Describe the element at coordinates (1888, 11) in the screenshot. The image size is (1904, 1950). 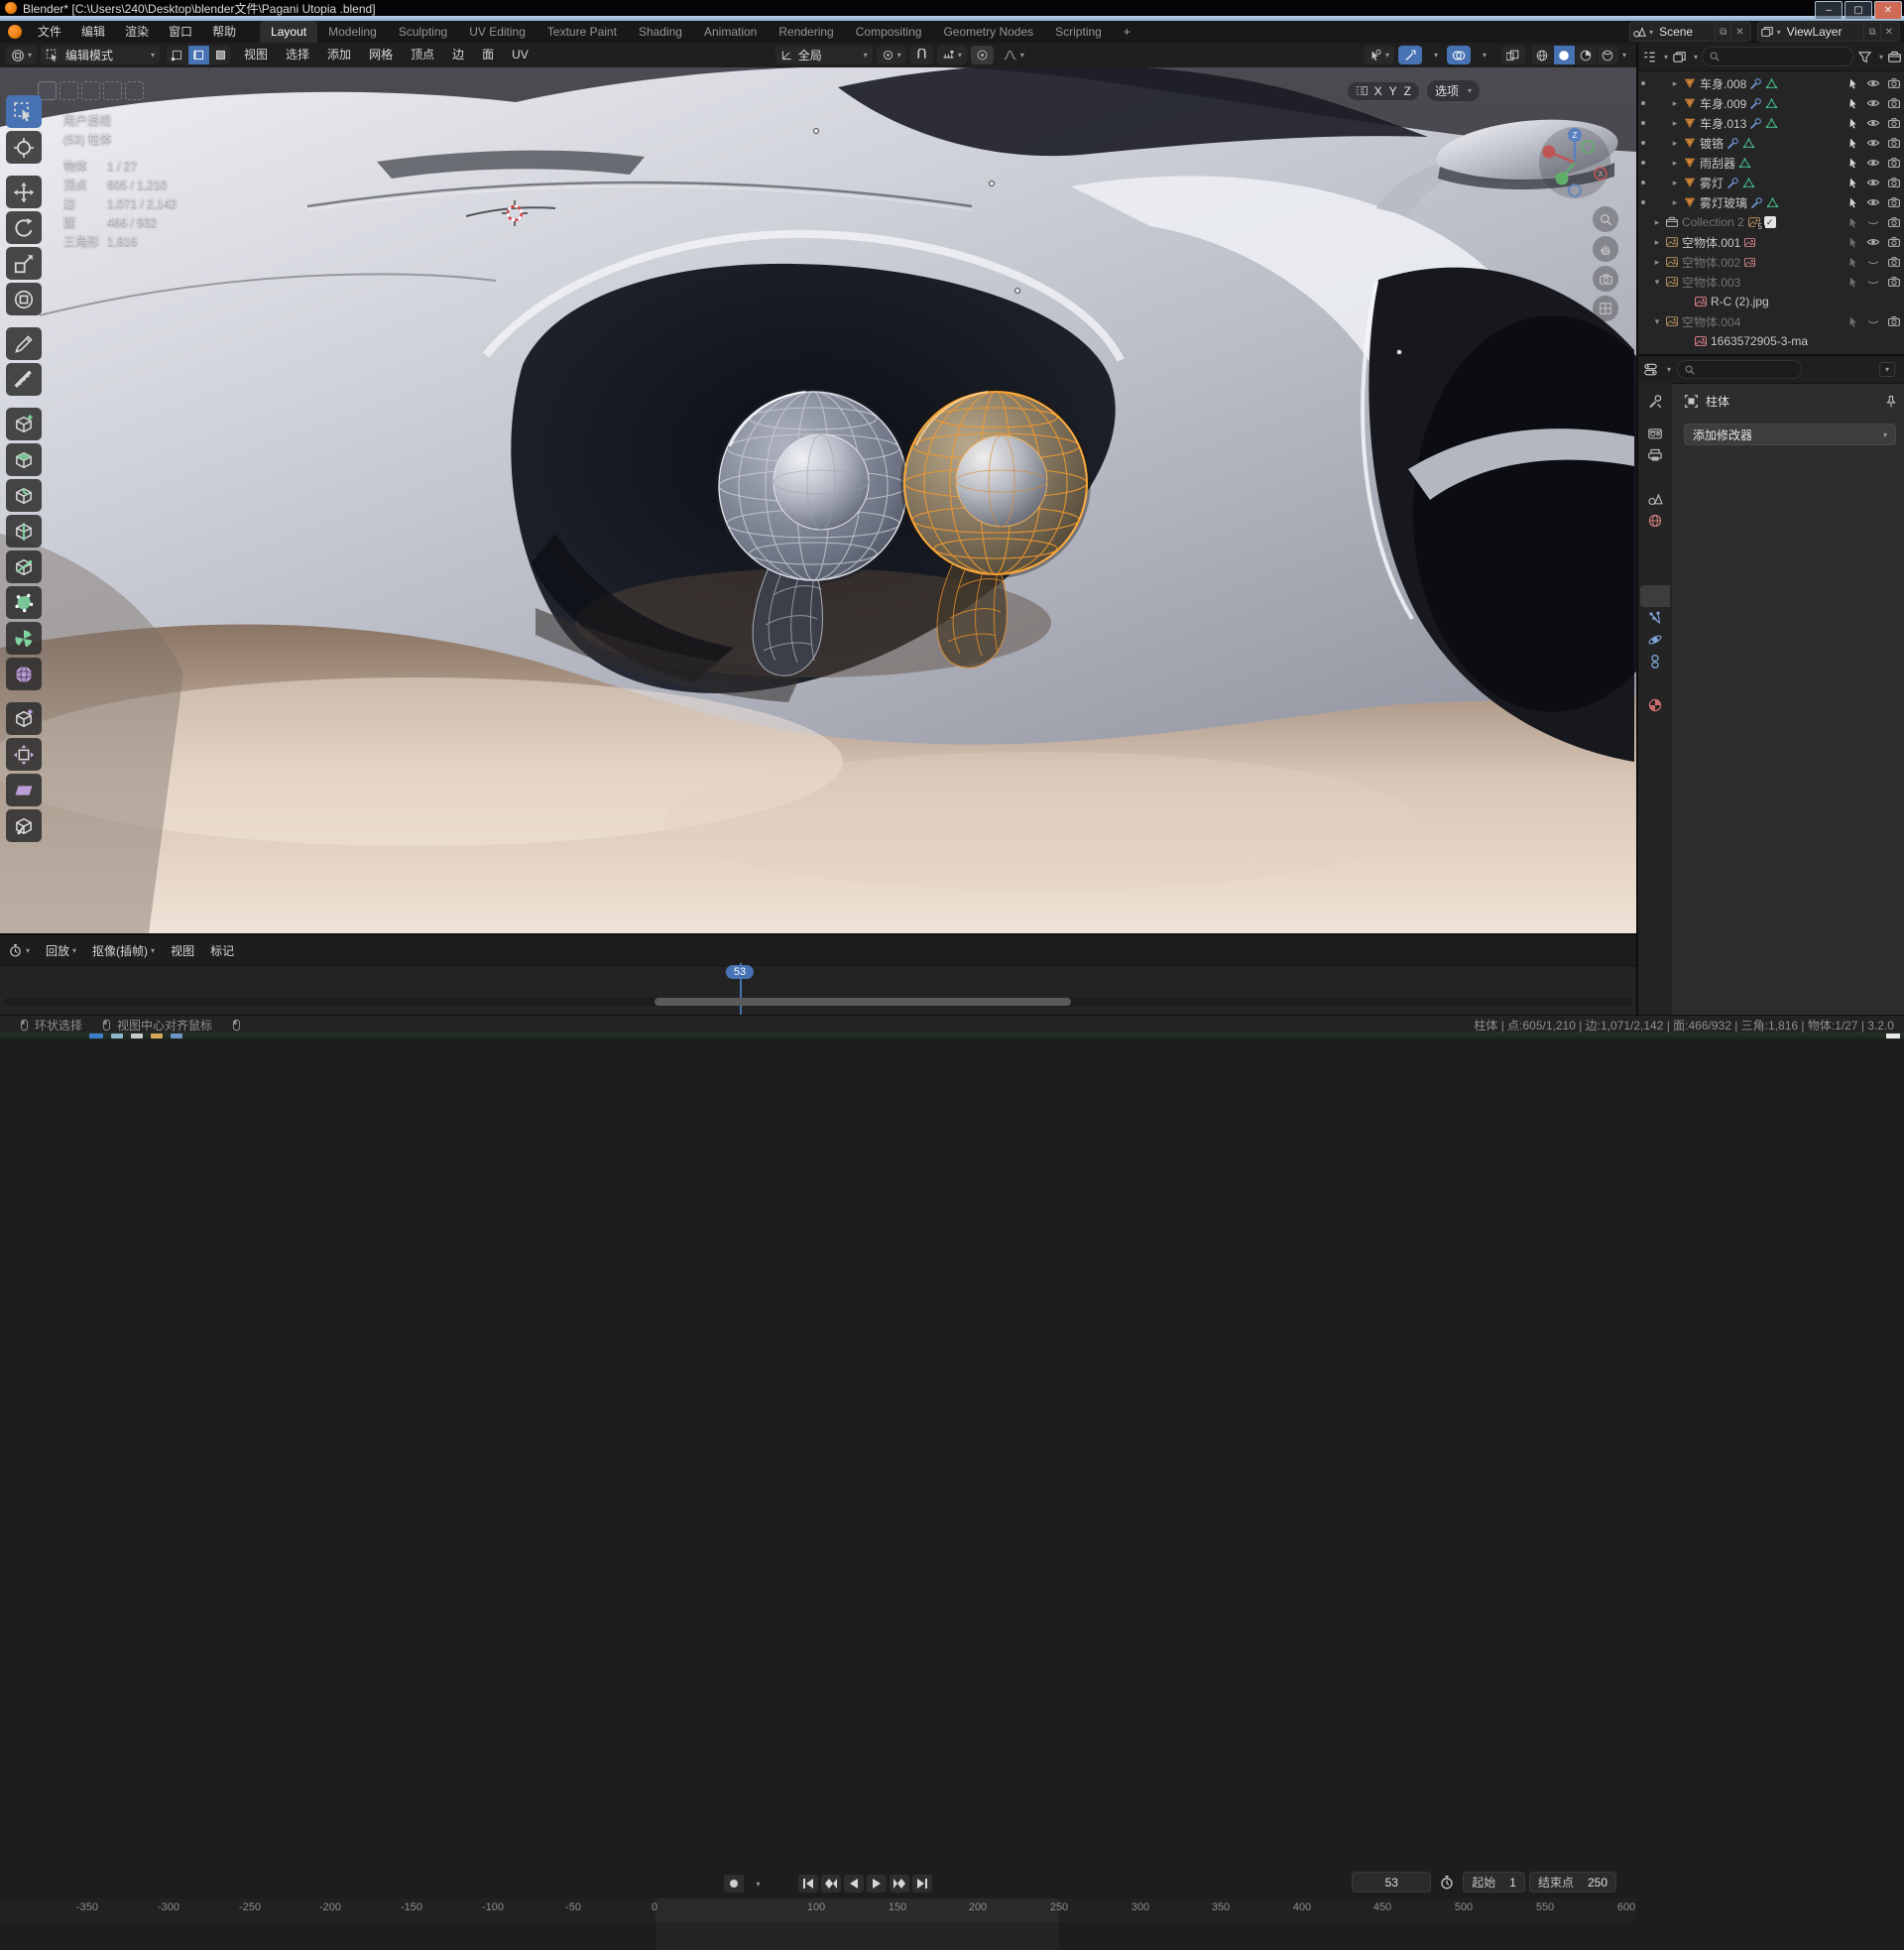
I see `close-button: ✕` at that location.